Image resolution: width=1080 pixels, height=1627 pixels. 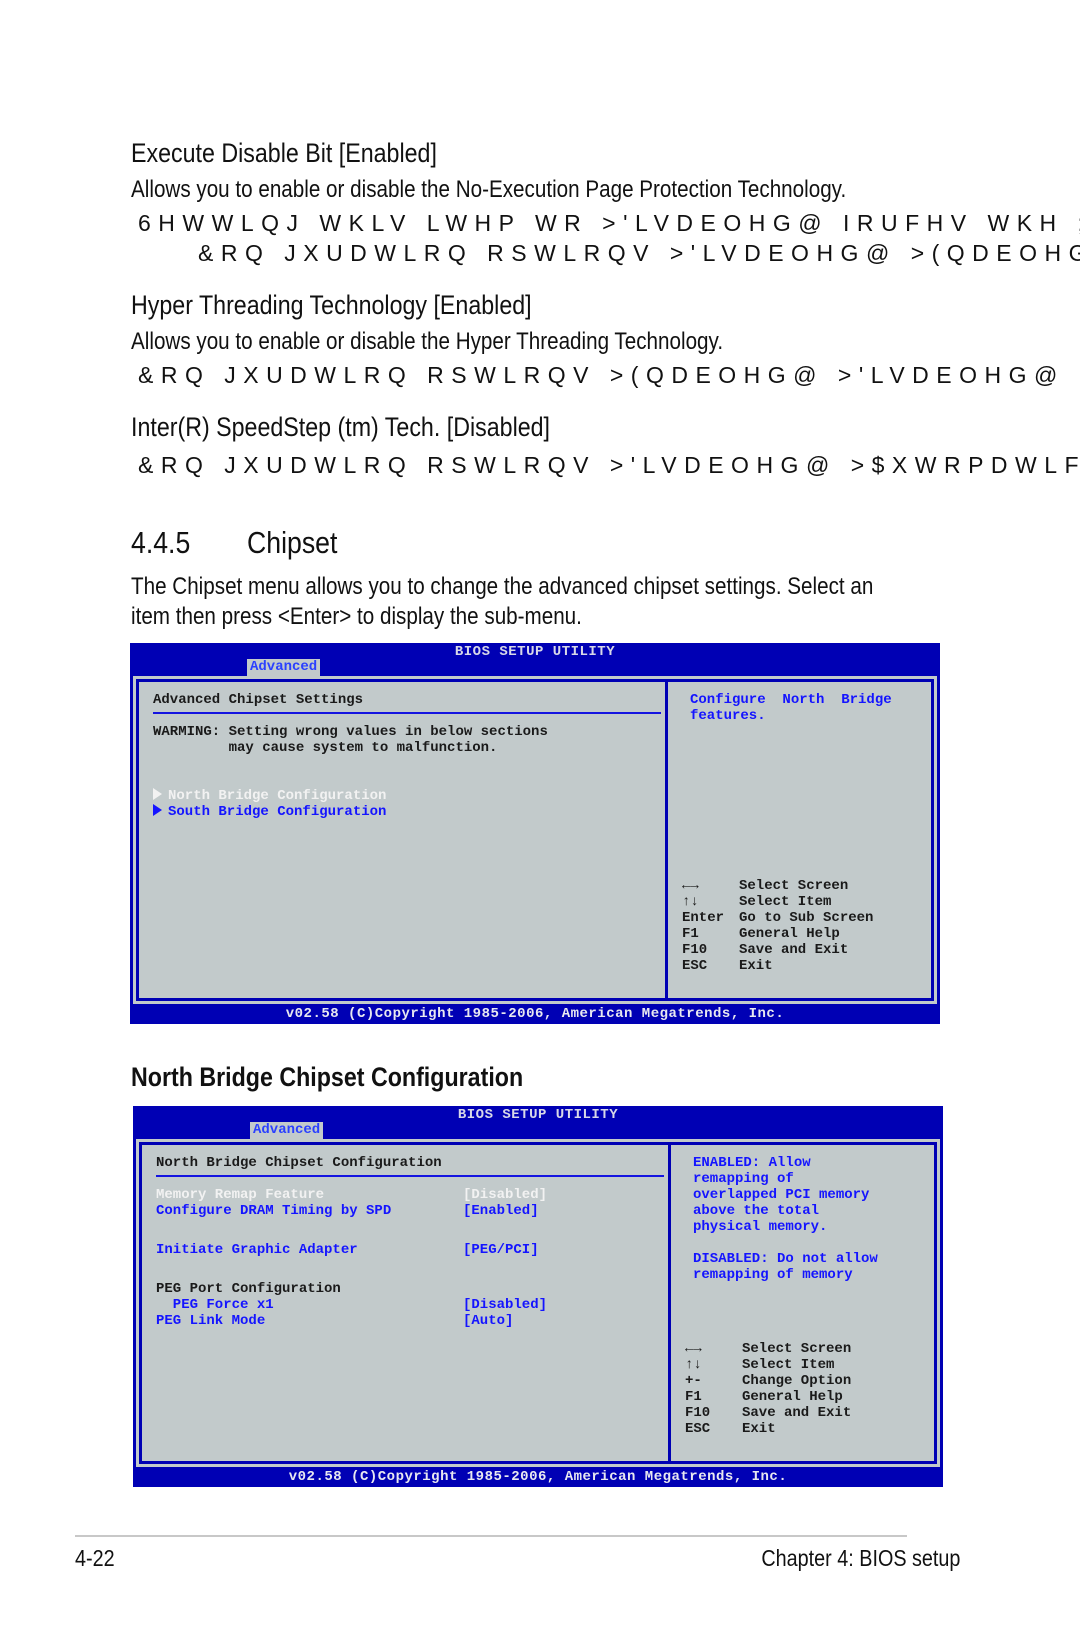 What do you see at coordinates (785, 1259) in the screenshot?
I see `help-line: DISABLED: Do not allow` at bounding box center [785, 1259].